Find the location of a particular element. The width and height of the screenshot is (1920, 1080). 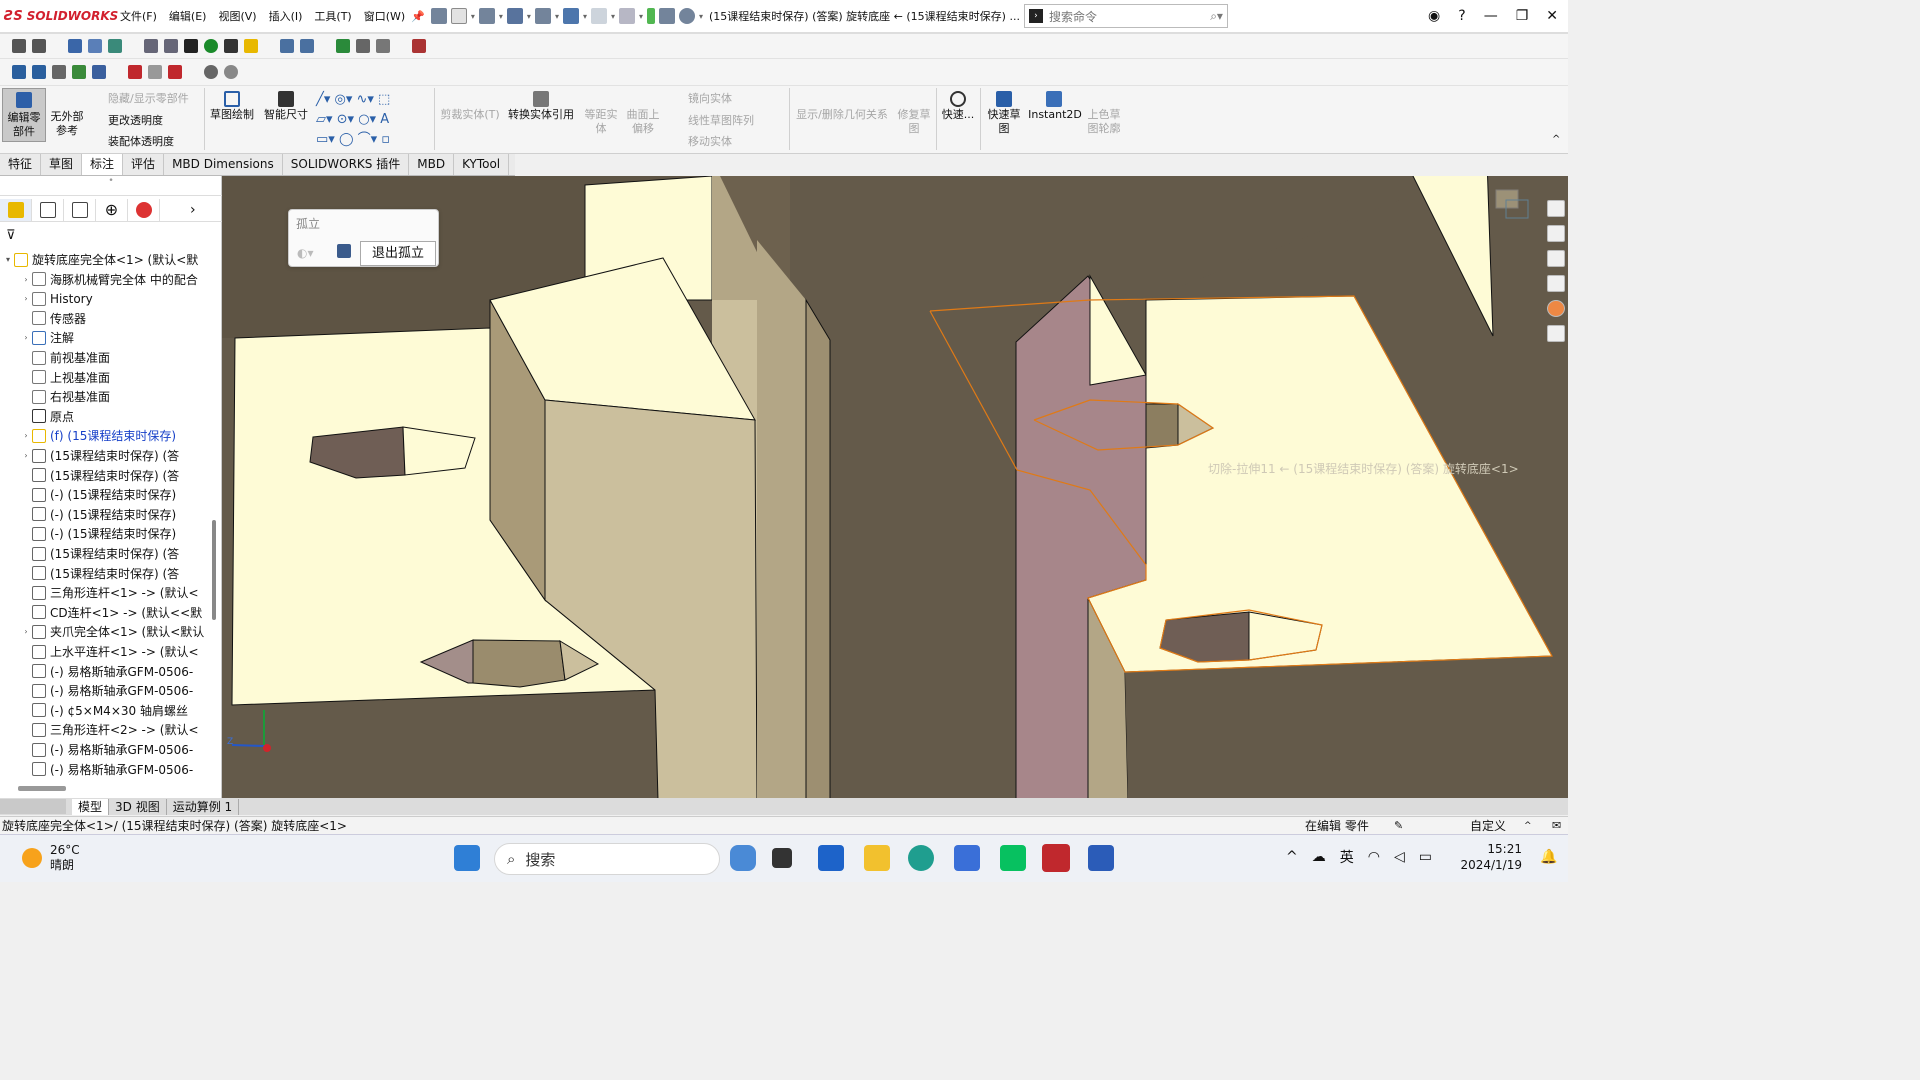

home-tab-icon is located at coordinates (1555, 208).